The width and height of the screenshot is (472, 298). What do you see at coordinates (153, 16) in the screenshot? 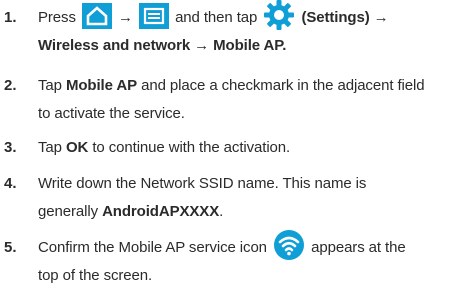
I see `menu-icon` at bounding box center [153, 16].